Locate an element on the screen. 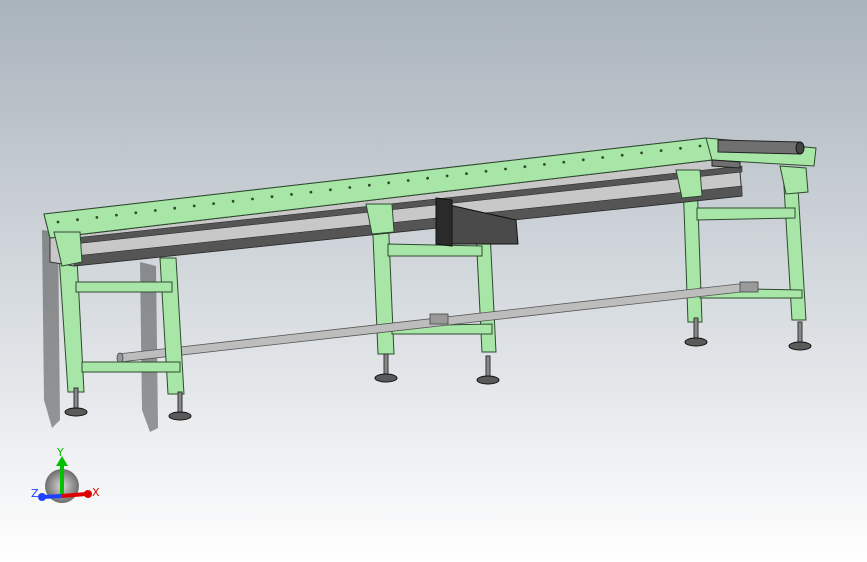  triad-x-tip is located at coordinates (88, 494).